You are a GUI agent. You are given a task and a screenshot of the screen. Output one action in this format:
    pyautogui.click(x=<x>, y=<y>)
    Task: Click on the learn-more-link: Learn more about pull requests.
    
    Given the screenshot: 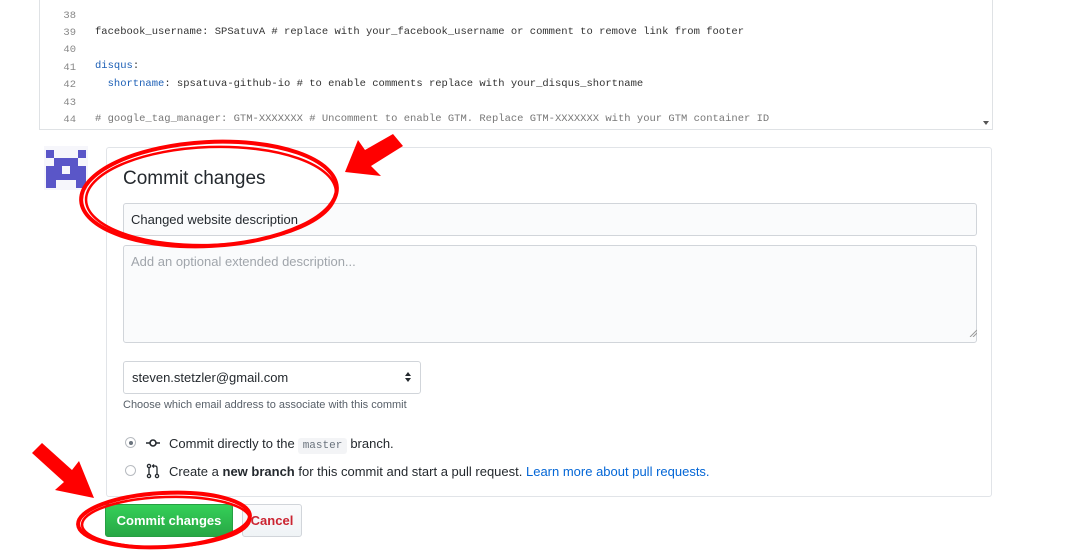 What is the action you would take?
    pyautogui.click(x=618, y=471)
    